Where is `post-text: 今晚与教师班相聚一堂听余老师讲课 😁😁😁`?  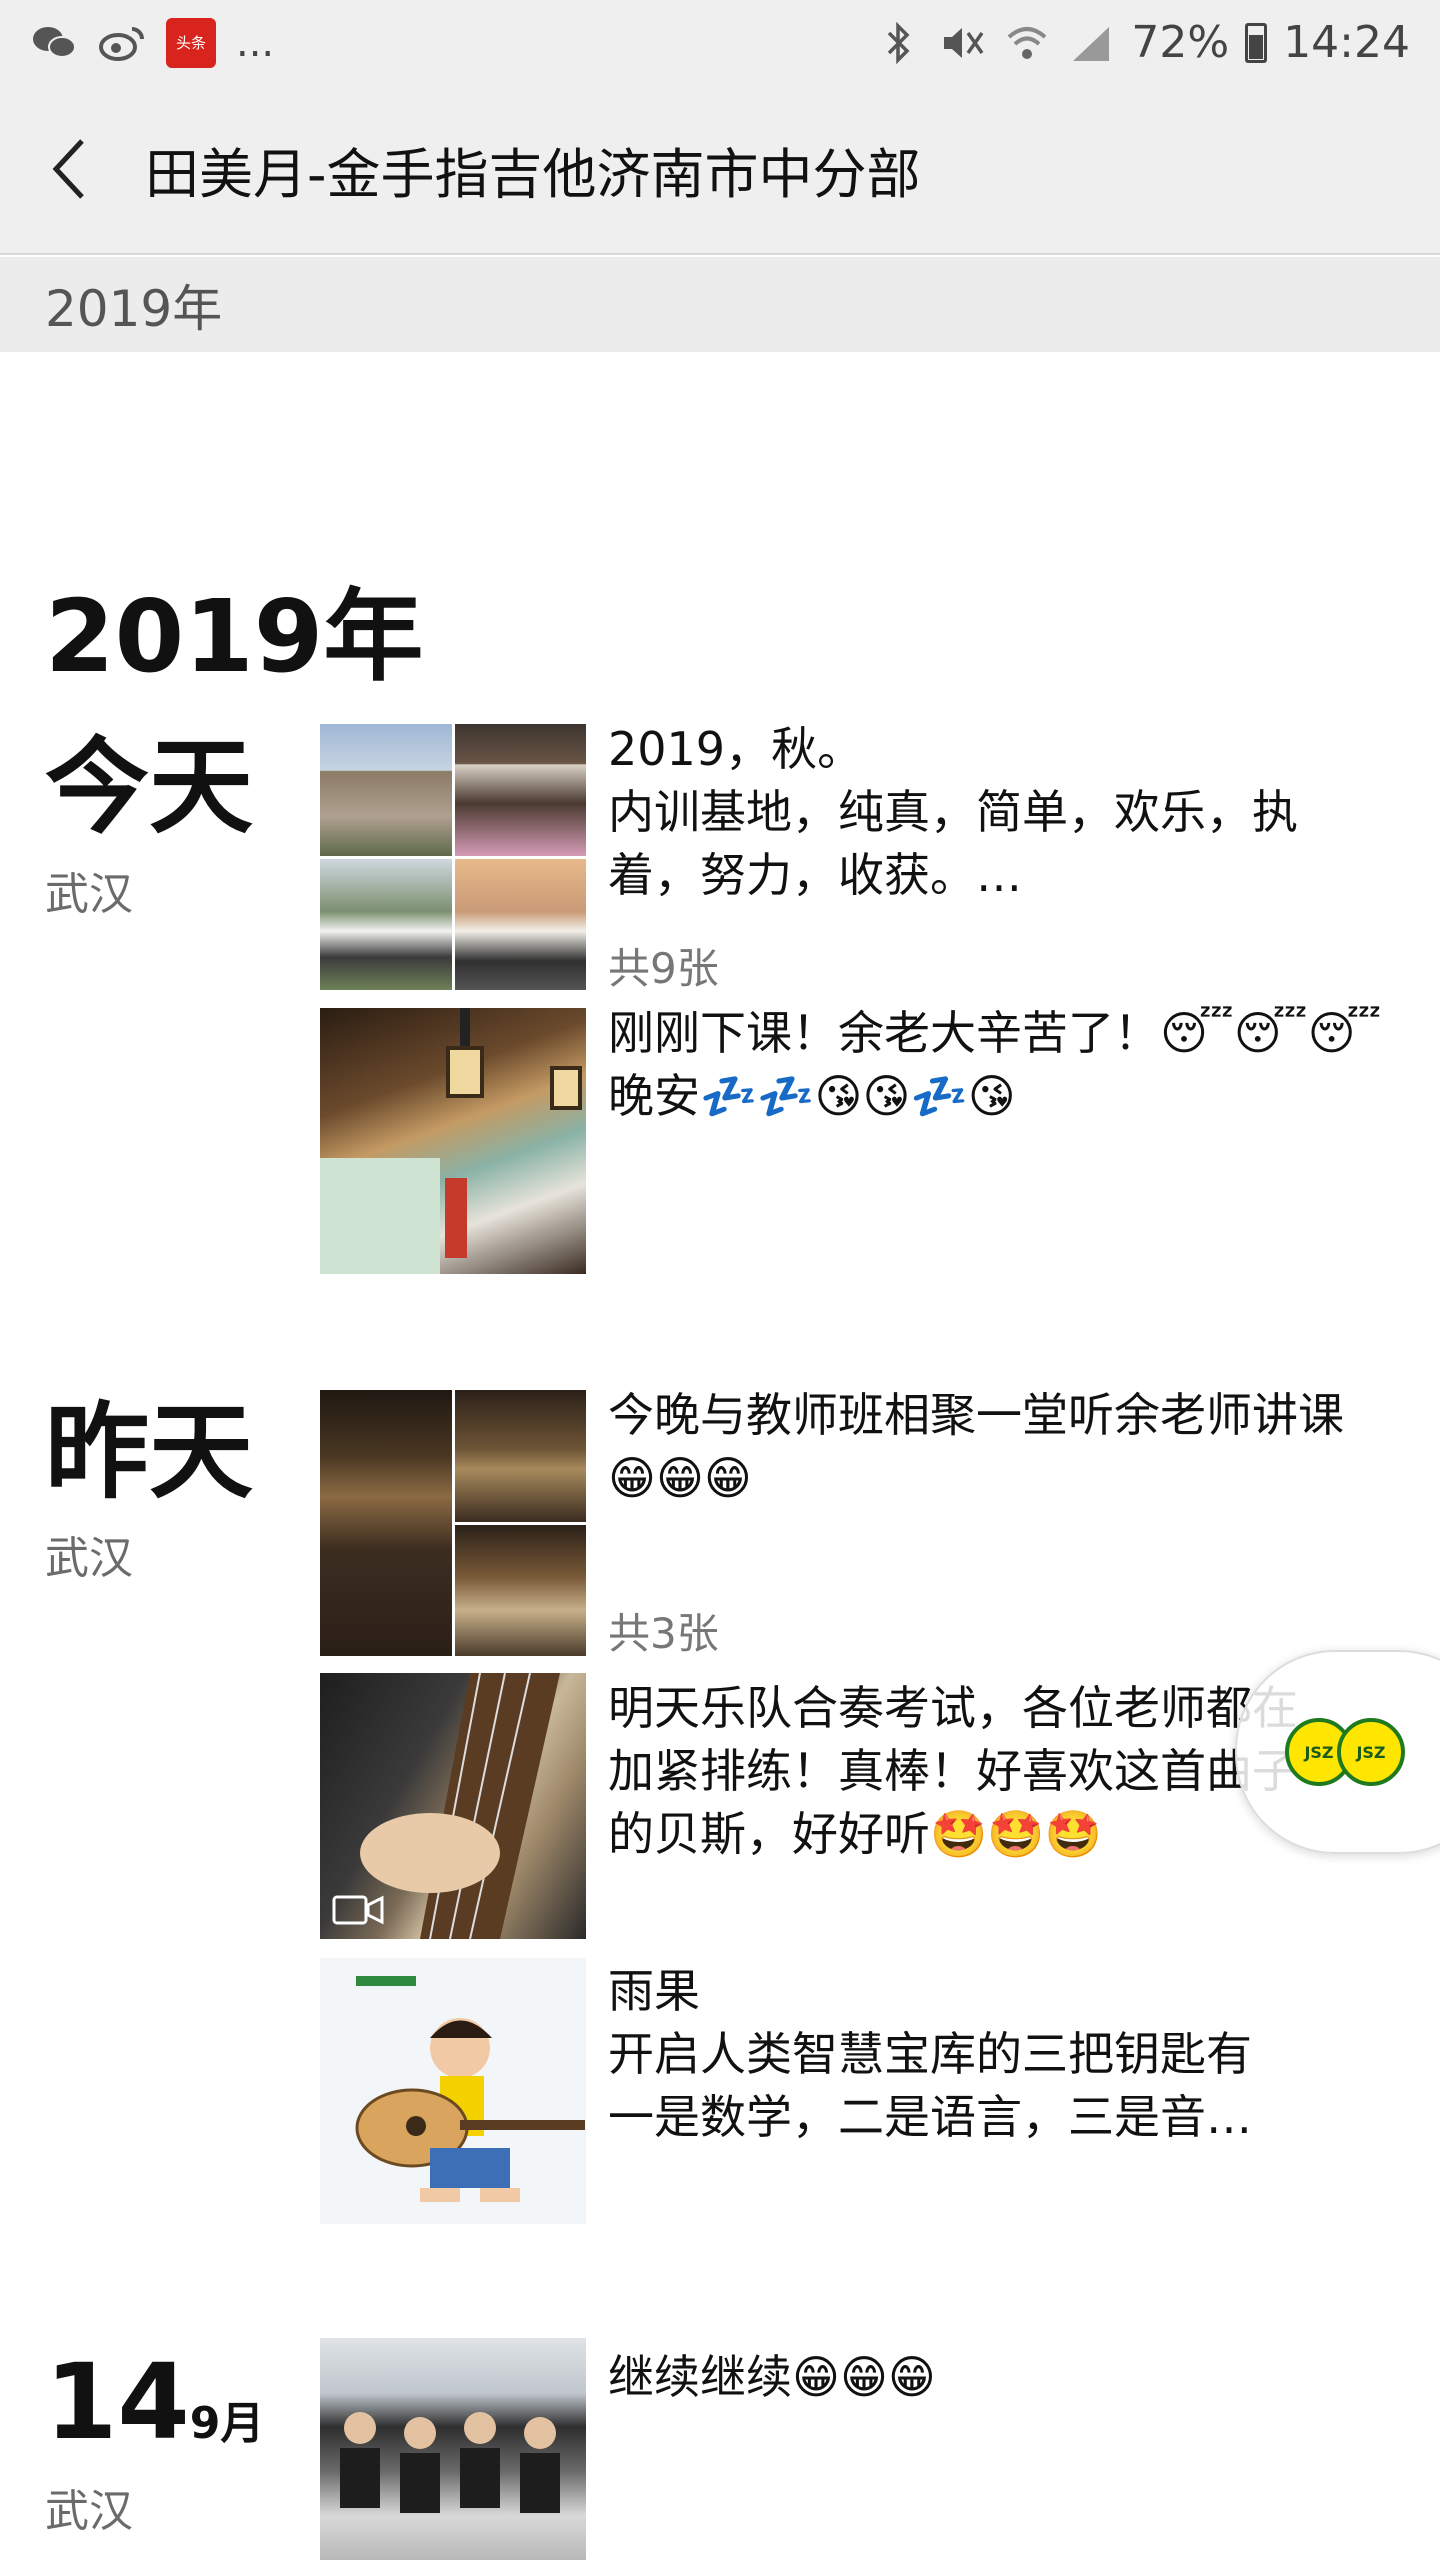
post-text: 今晚与教师班相聚一堂听余老师讲课 😁😁😁 is located at coordinates (1003, 1447).